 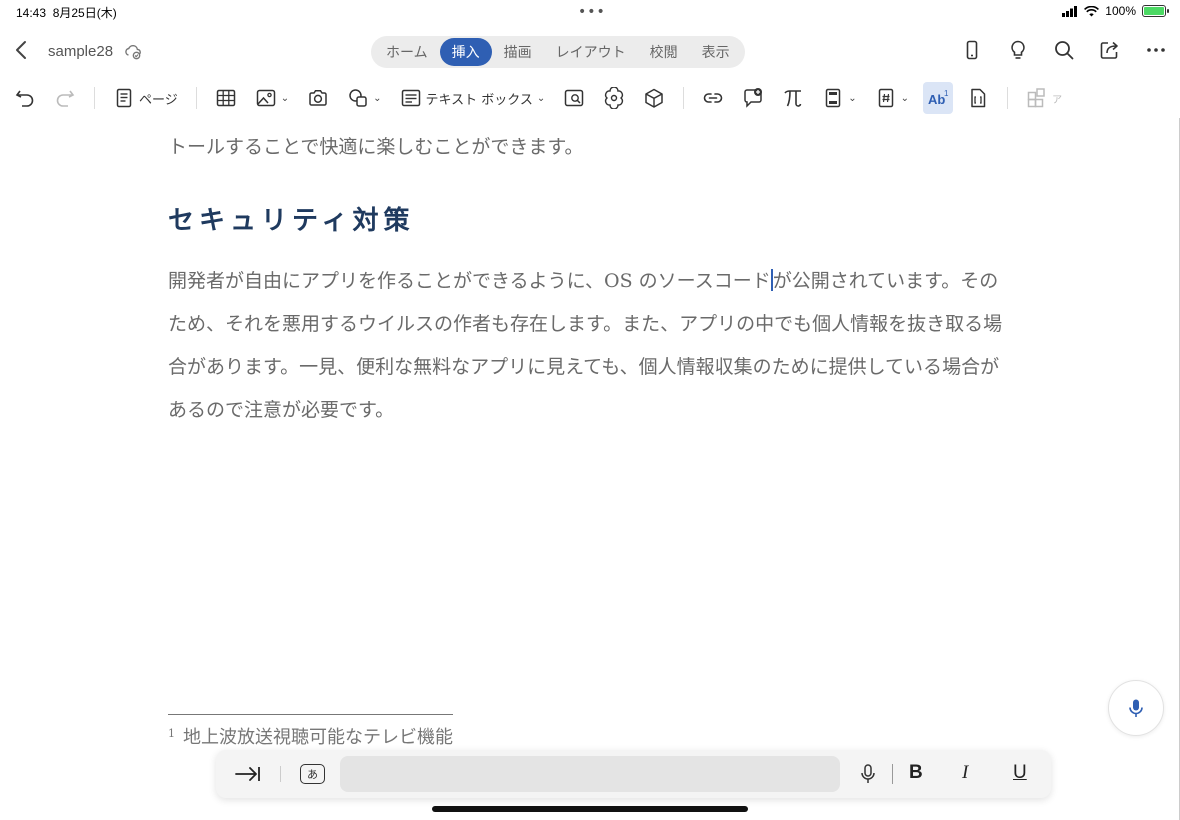 I want to click on paragraph-continuation: トールすることで快適に楽しむことができます。, so click(x=588, y=145).